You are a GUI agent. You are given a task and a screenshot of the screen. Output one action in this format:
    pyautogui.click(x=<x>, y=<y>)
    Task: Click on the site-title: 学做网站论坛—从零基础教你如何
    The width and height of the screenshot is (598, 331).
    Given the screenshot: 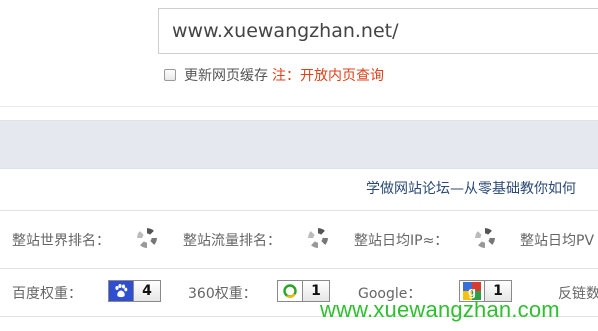 What is the action you would take?
    pyautogui.click(x=471, y=188)
    